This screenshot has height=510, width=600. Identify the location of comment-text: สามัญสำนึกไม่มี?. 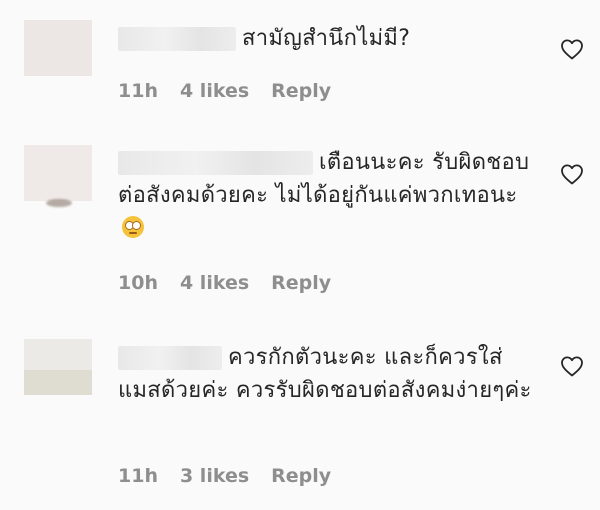
(326, 38).